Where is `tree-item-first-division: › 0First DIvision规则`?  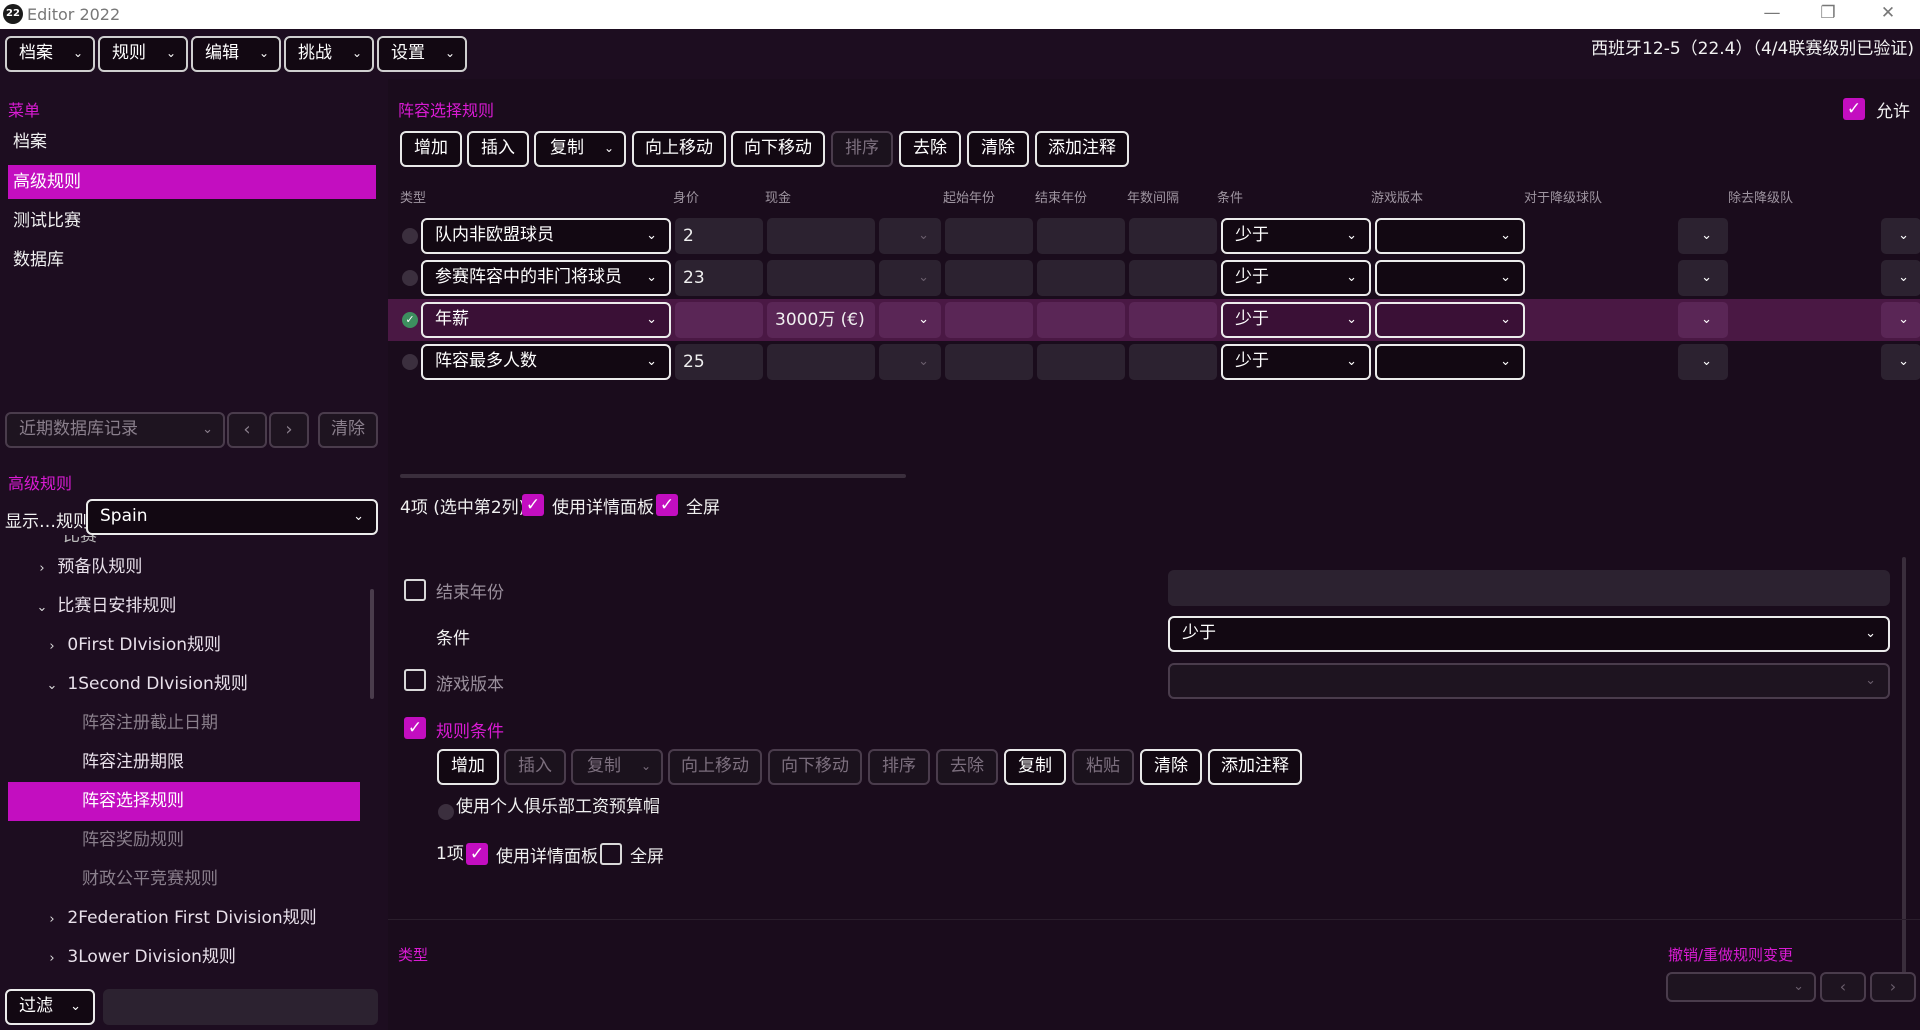 tree-item-first-division: › 0First DIvision规则 is located at coordinates (131, 645).